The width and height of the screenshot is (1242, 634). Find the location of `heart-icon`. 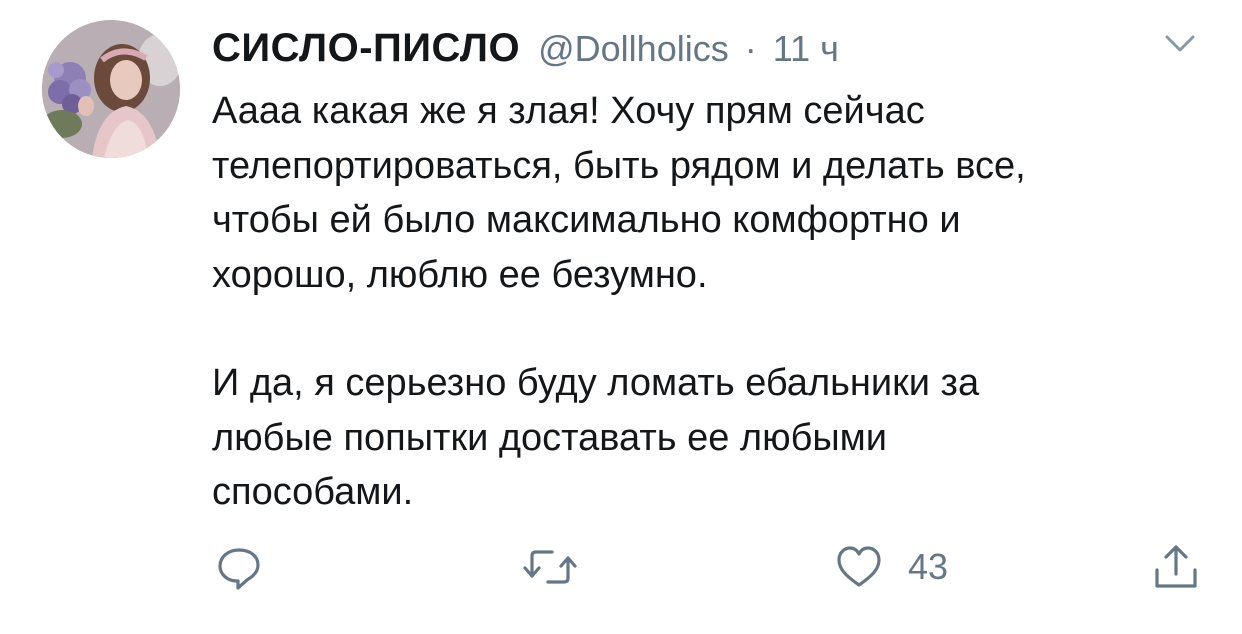

heart-icon is located at coordinates (859, 567).